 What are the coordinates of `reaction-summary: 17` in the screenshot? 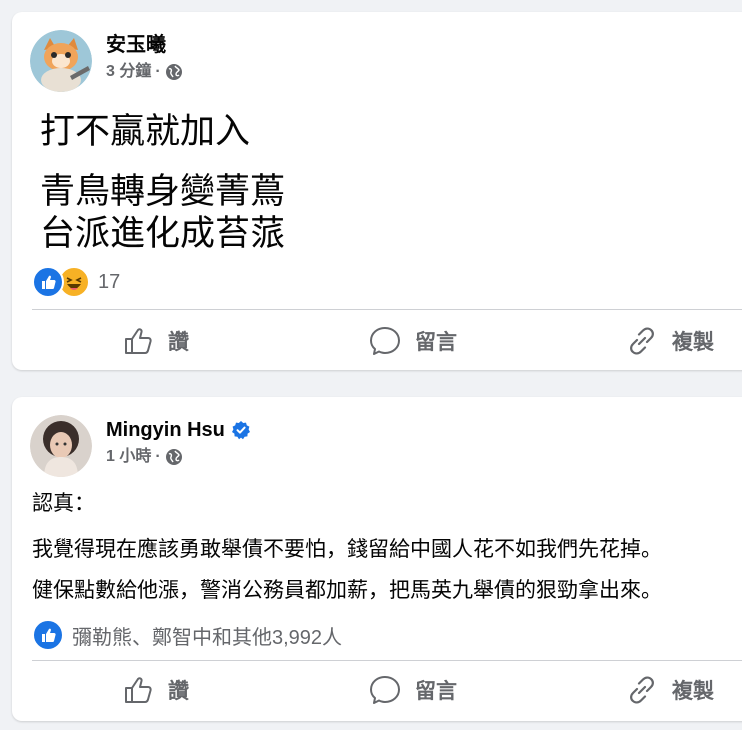 It's located at (76, 282).